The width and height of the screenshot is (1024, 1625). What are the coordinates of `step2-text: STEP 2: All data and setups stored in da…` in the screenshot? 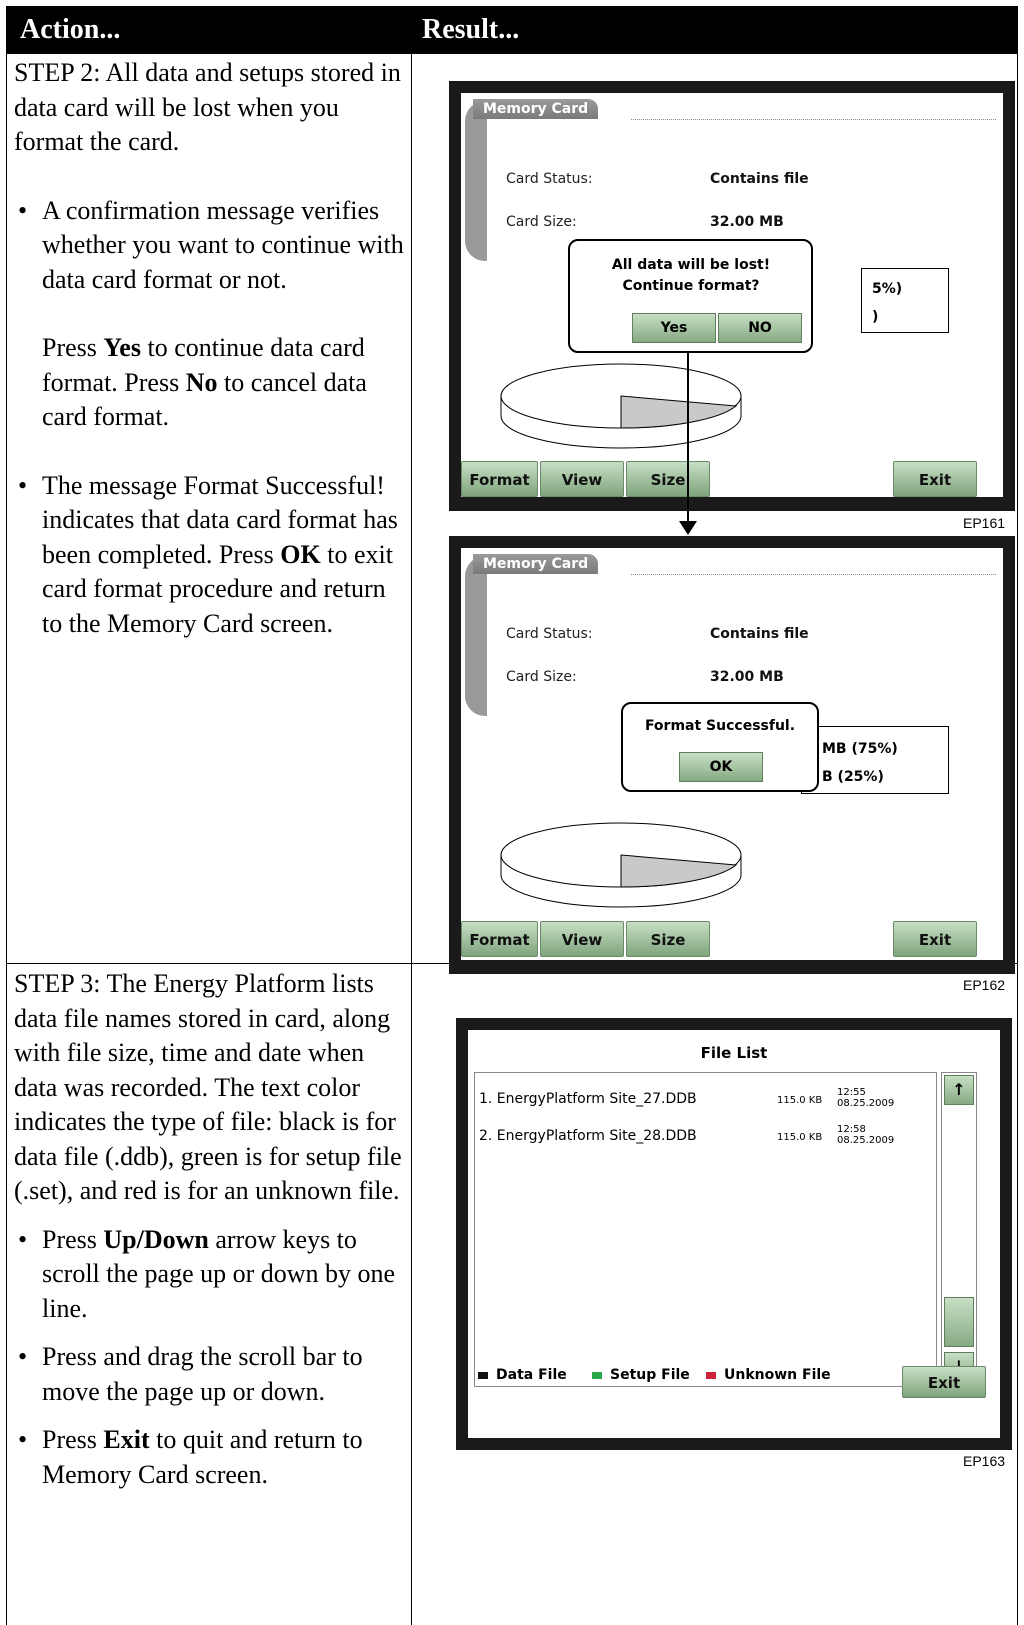 It's located at (209, 348).